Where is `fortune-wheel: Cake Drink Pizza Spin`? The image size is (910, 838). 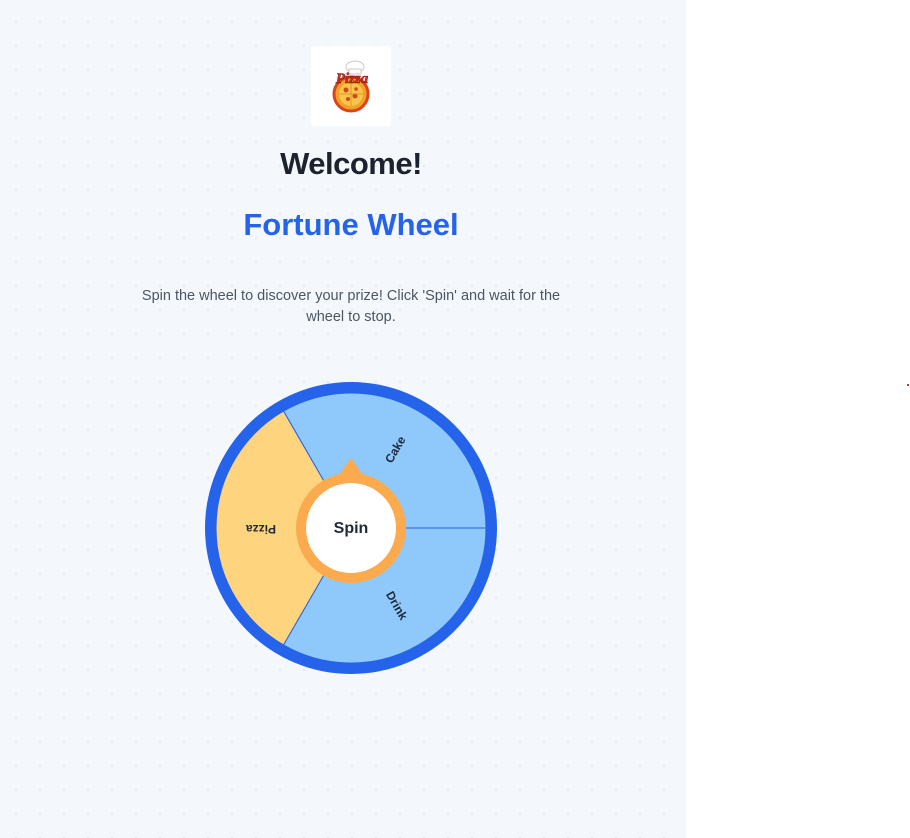
fortune-wheel: Cake Drink Pizza Spin is located at coordinates (351, 528).